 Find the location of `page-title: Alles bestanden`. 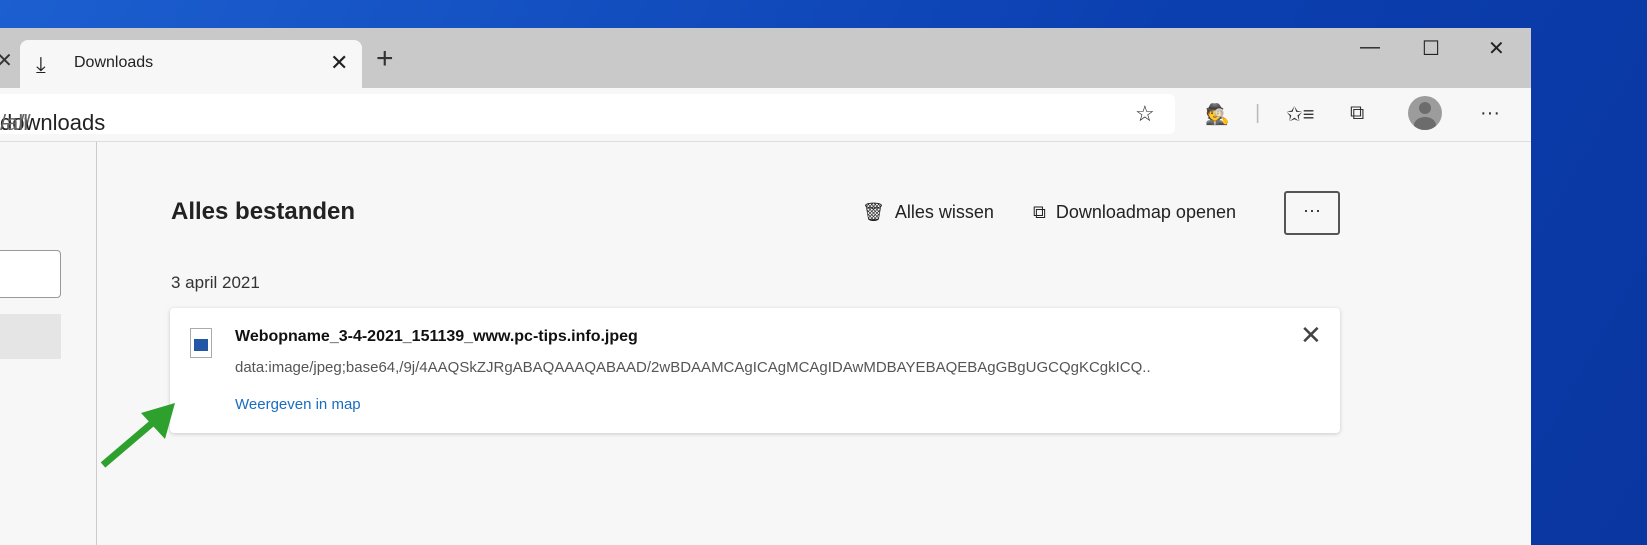

page-title: Alles bestanden is located at coordinates (263, 211).